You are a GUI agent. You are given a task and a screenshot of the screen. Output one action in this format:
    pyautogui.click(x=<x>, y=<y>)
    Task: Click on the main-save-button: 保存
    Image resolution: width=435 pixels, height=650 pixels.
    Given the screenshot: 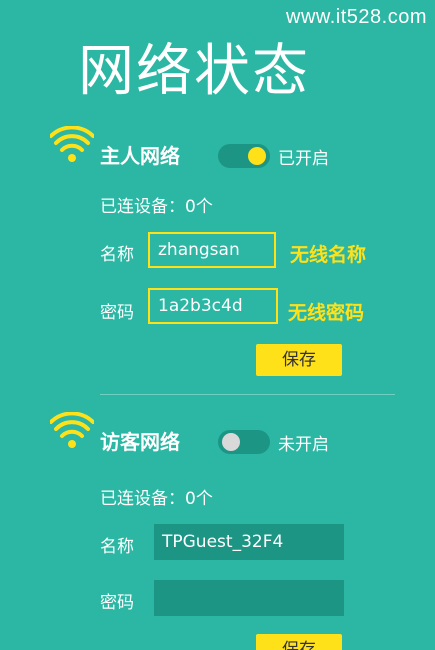 What is the action you would take?
    pyautogui.click(x=299, y=360)
    